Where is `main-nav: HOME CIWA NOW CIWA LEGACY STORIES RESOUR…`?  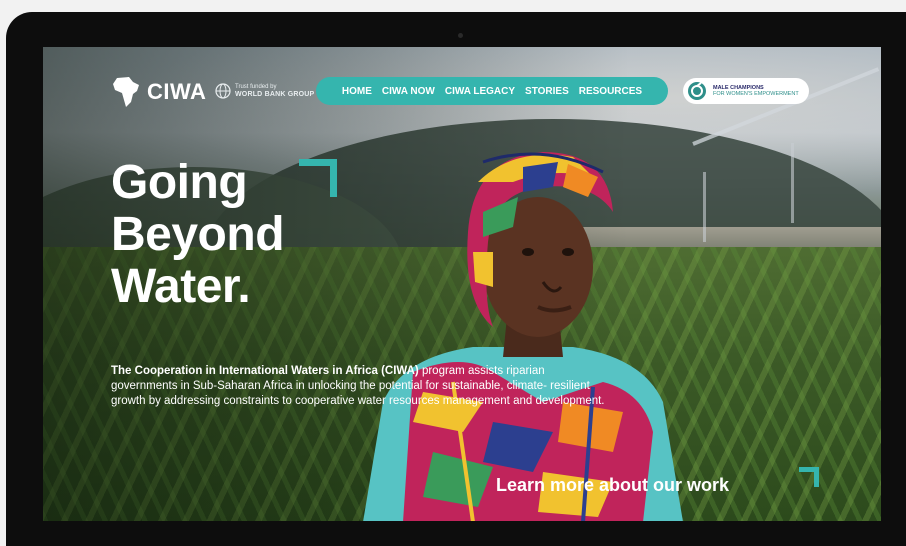
main-nav: HOME CIWA NOW CIWA LEGACY STORIES RESOUR… is located at coordinates (492, 91).